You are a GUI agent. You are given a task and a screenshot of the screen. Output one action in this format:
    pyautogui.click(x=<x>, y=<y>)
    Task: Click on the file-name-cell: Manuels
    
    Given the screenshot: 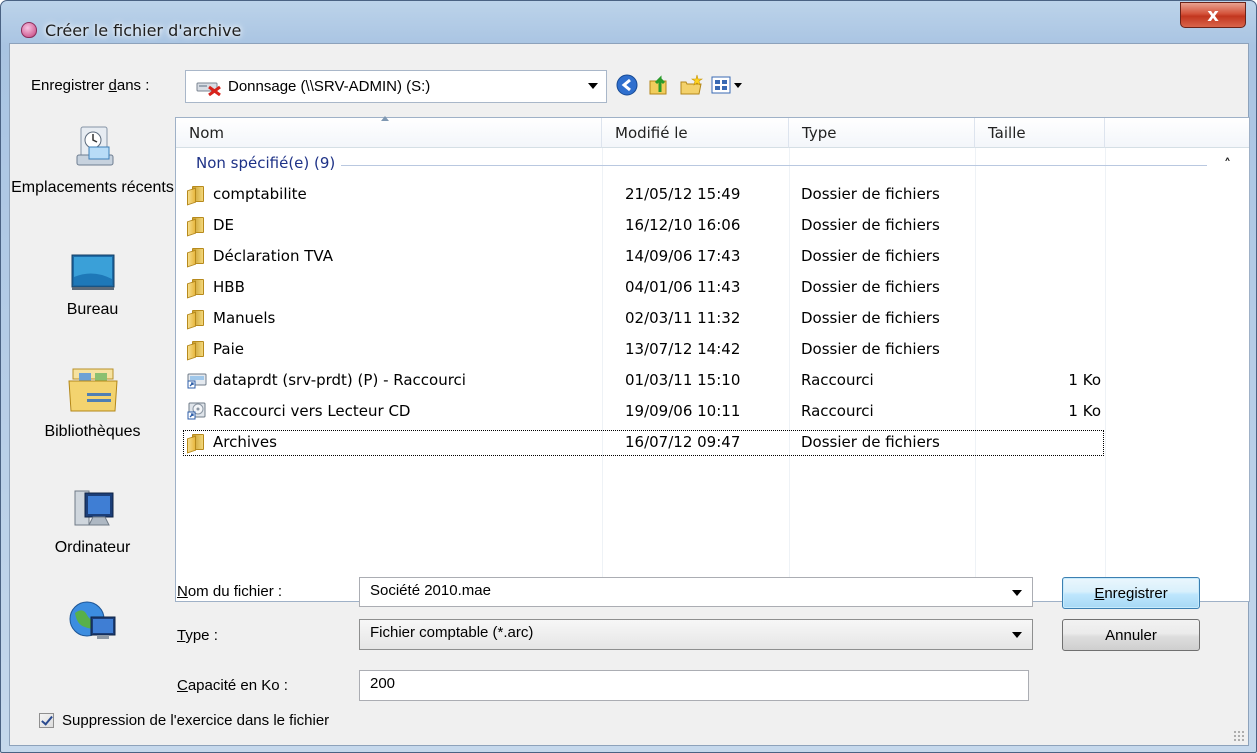 What is the action you would take?
    pyautogui.click(x=231, y=319)
    